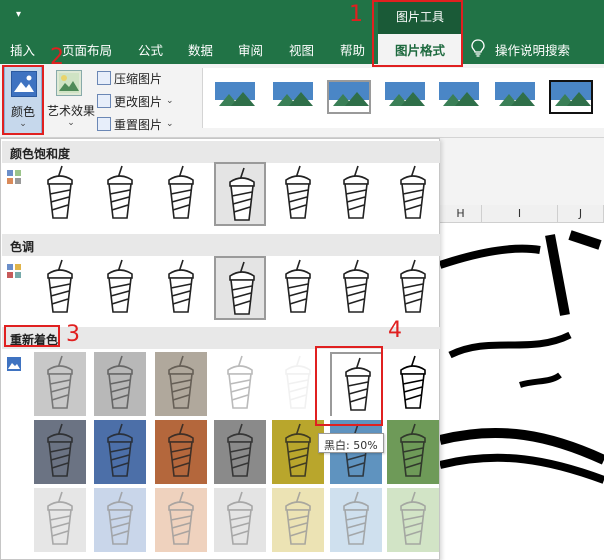 This screenshot has width=604, height=560. What do you see at coordinates (104, 124) in the screenshot?
I see `reset-picture-icon` at bounding box center [104, 124].